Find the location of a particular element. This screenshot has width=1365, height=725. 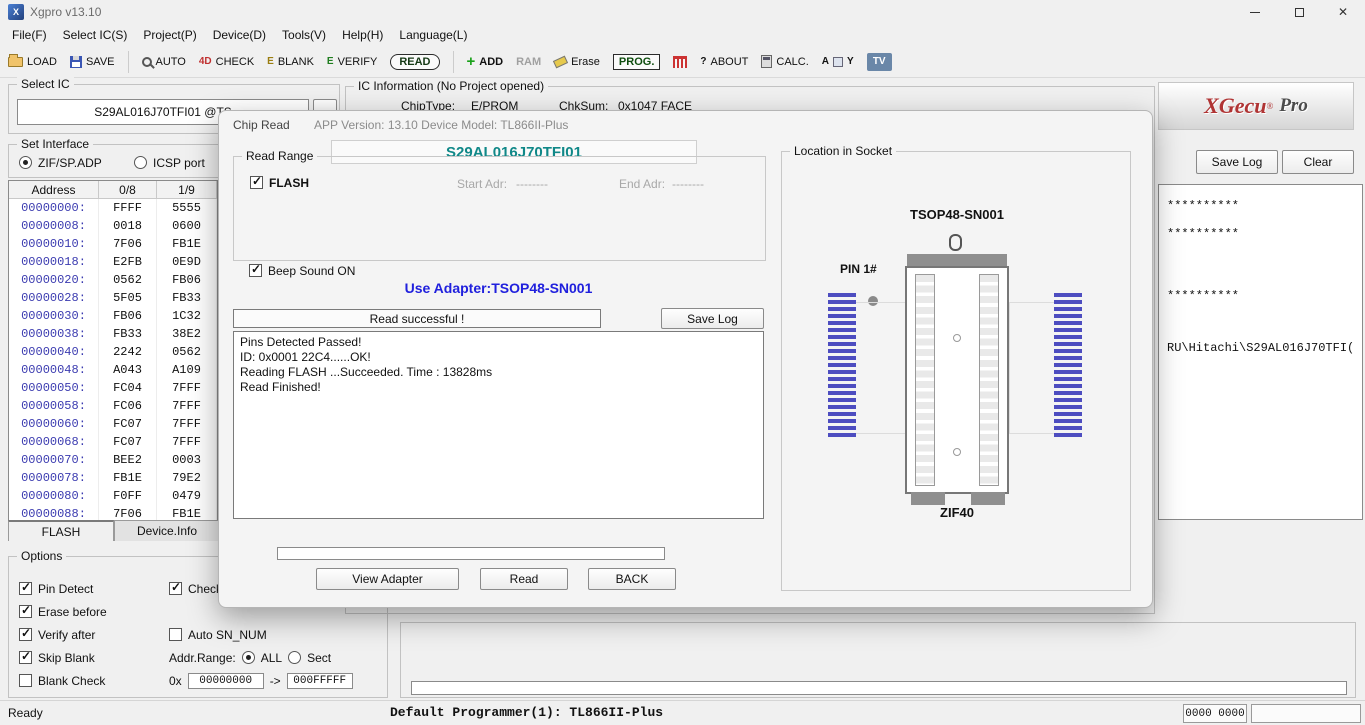

check-button: 4D CHECK is located at coordinates (226, 62).